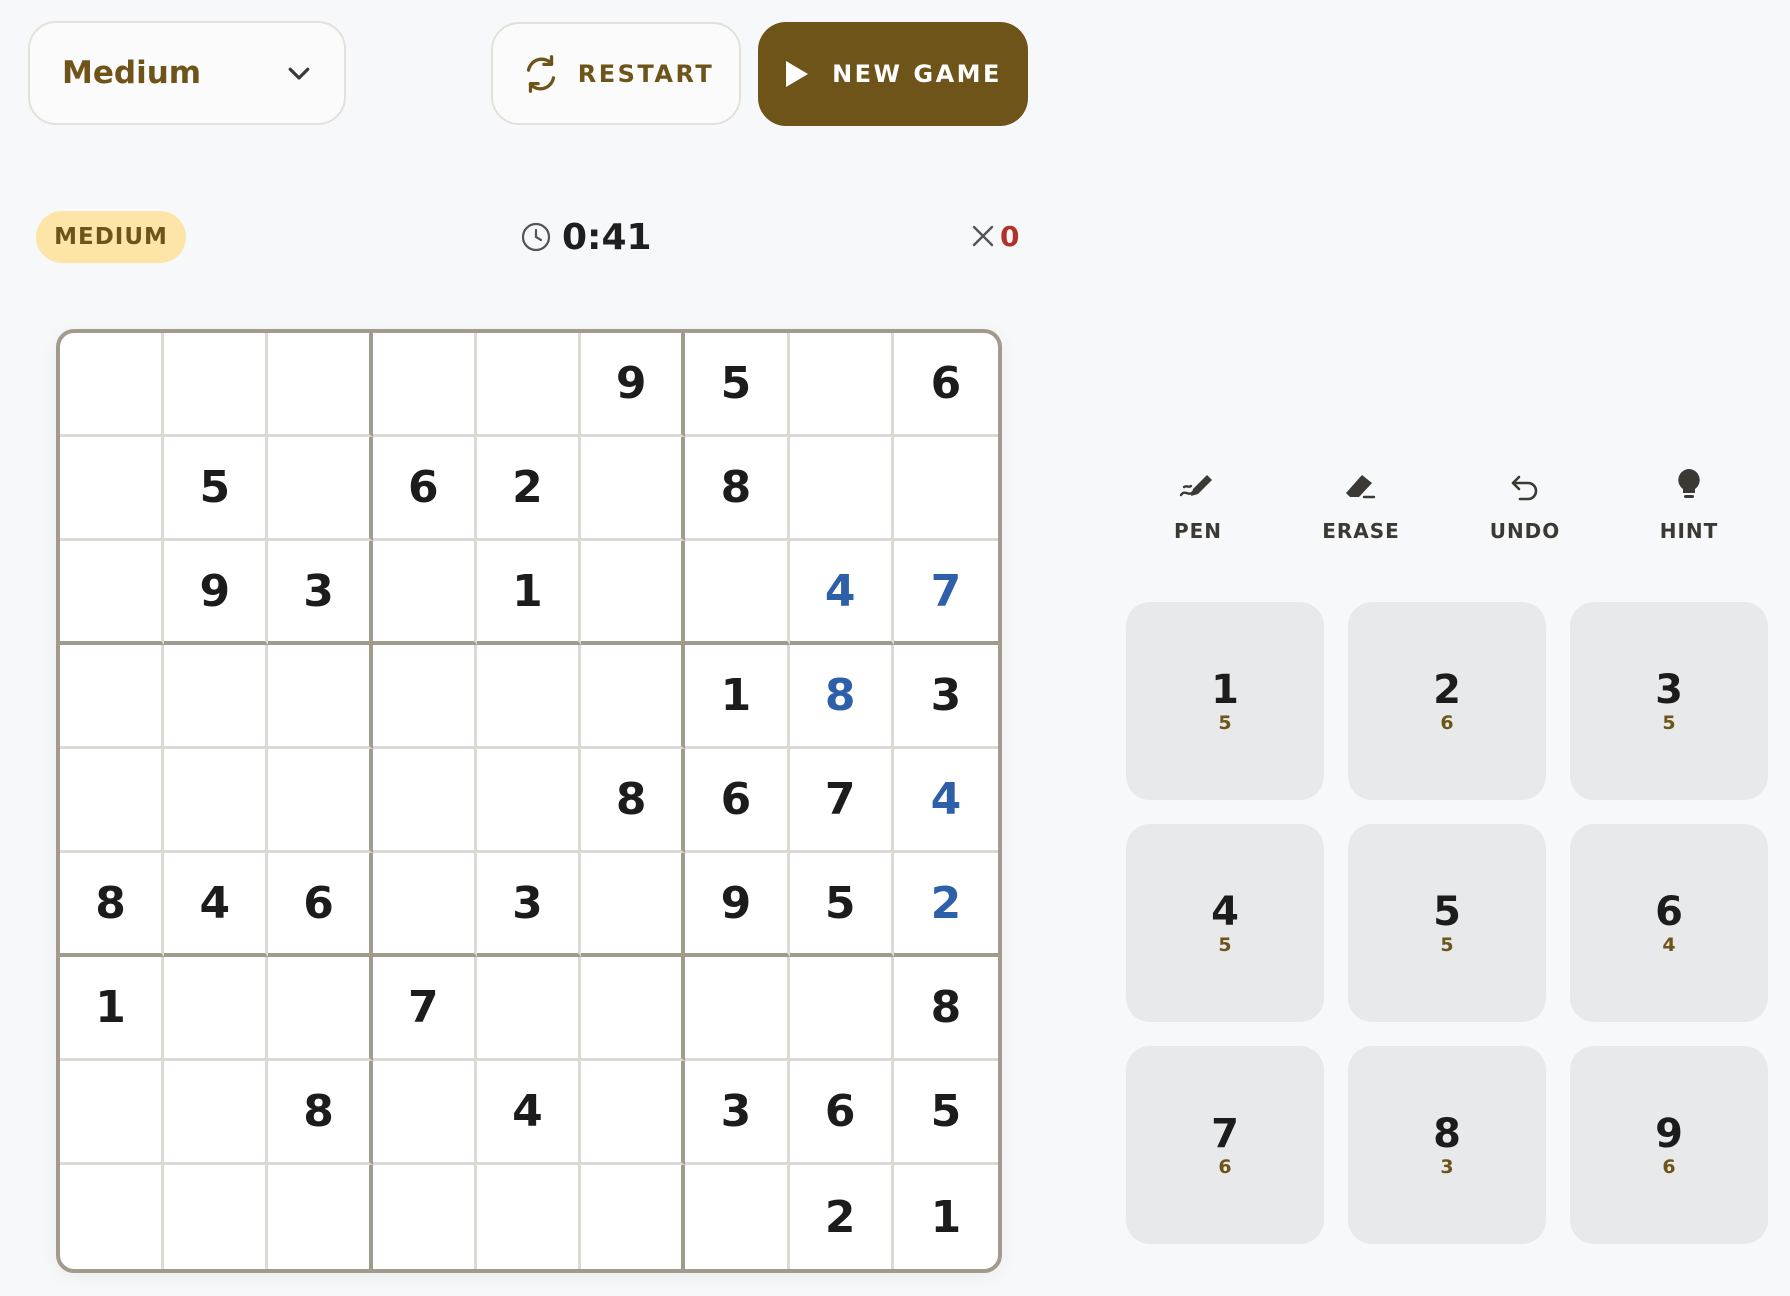 The image size is (1790, 1296). I want to click on undo-tool-button: UNDO, so click(1525, 510).